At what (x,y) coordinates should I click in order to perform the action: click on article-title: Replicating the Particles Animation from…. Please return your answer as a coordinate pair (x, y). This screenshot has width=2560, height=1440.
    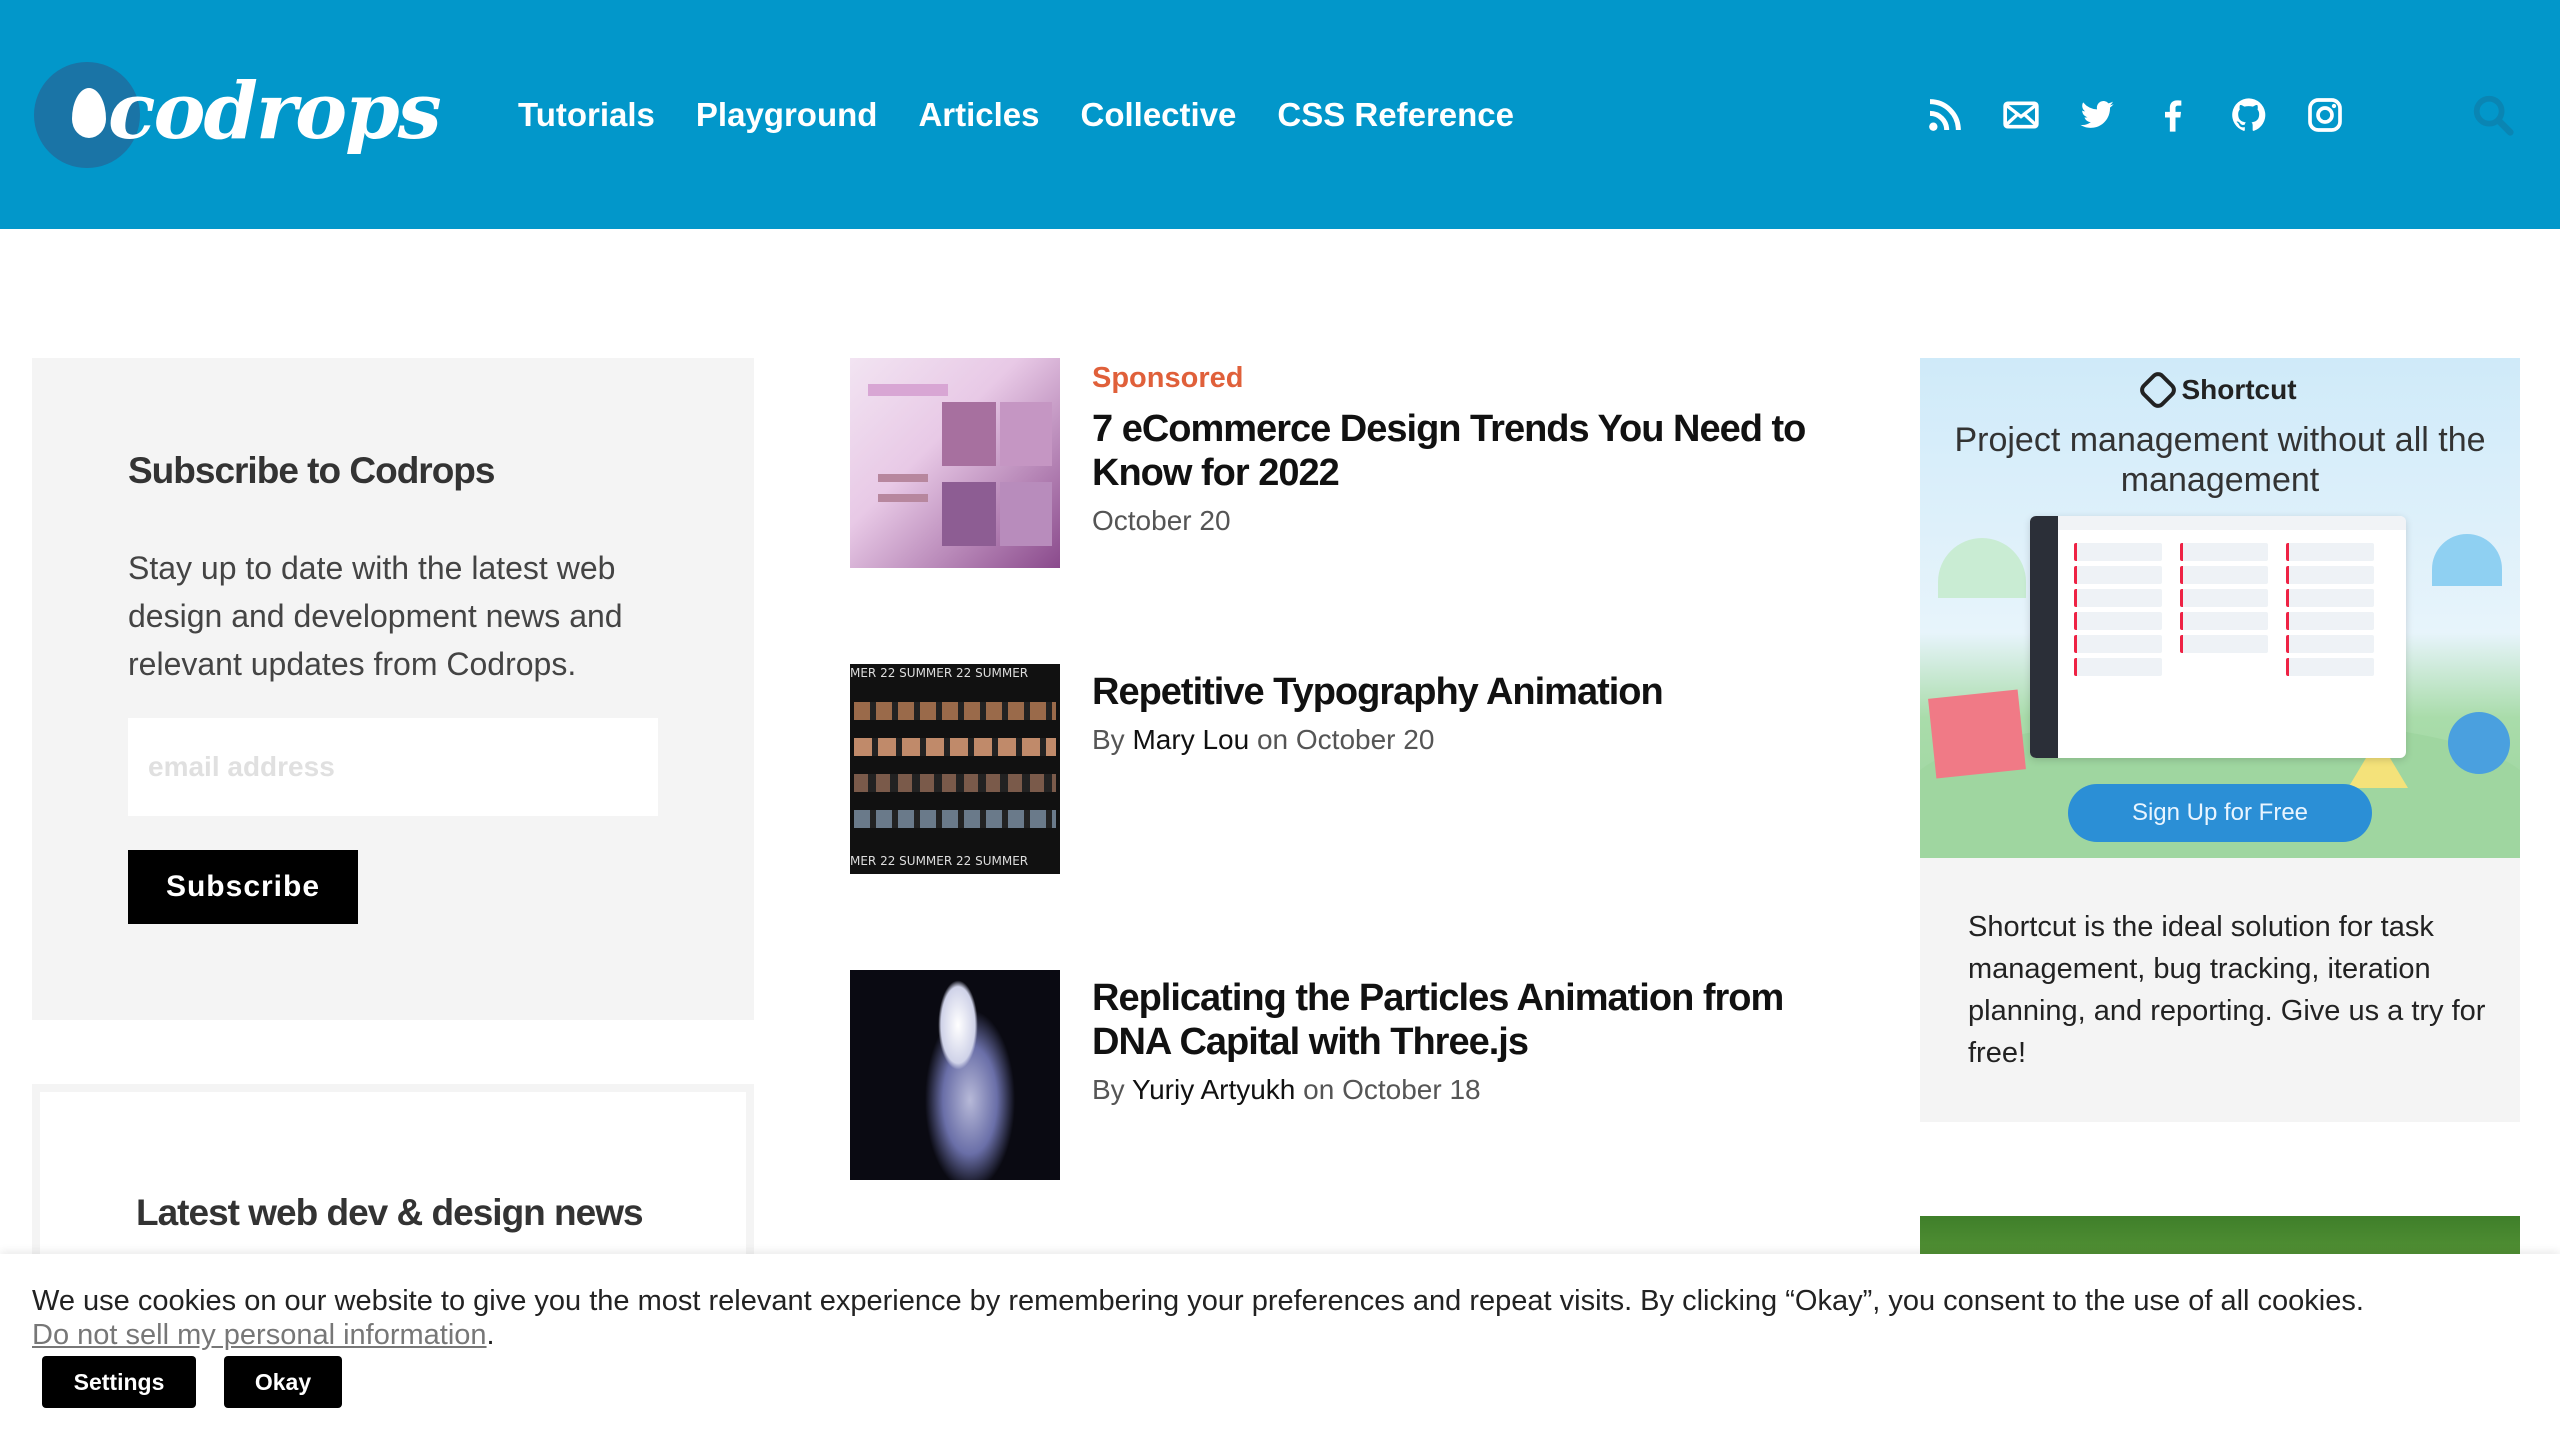
    Looking at the image, I should click on (1452, 1020).